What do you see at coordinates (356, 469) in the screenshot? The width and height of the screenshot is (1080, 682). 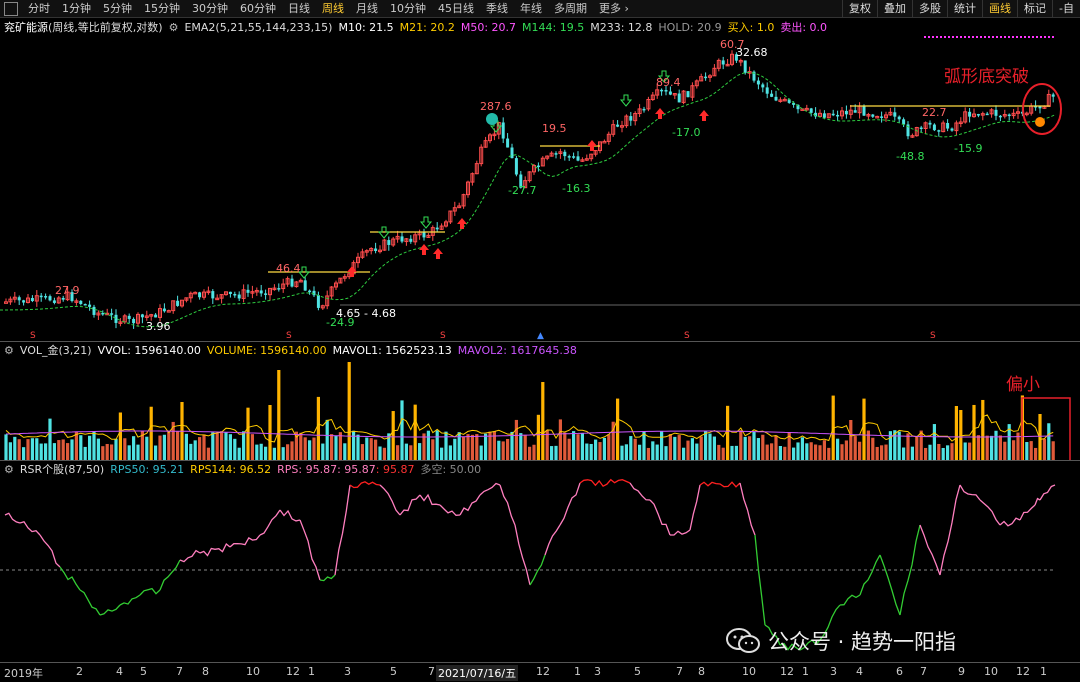 I see `rps-value-2: : 95.87` at bounding box center [356, 469].